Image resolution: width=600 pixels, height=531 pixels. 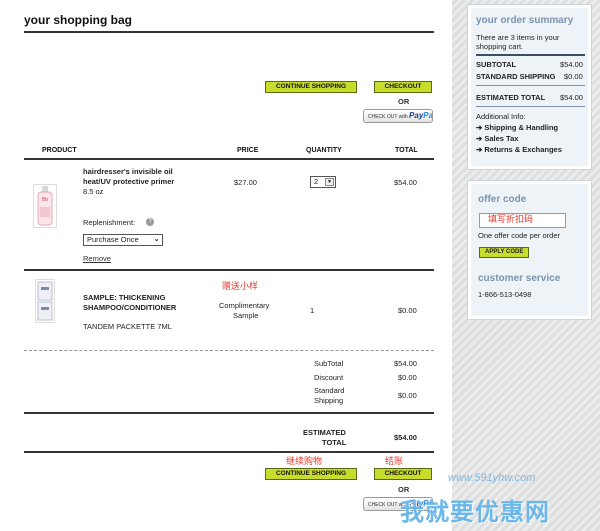 What do you see at coordinates (45, 301) in the screenshot?
I see `sample-image` at bounding box center [45, 301].